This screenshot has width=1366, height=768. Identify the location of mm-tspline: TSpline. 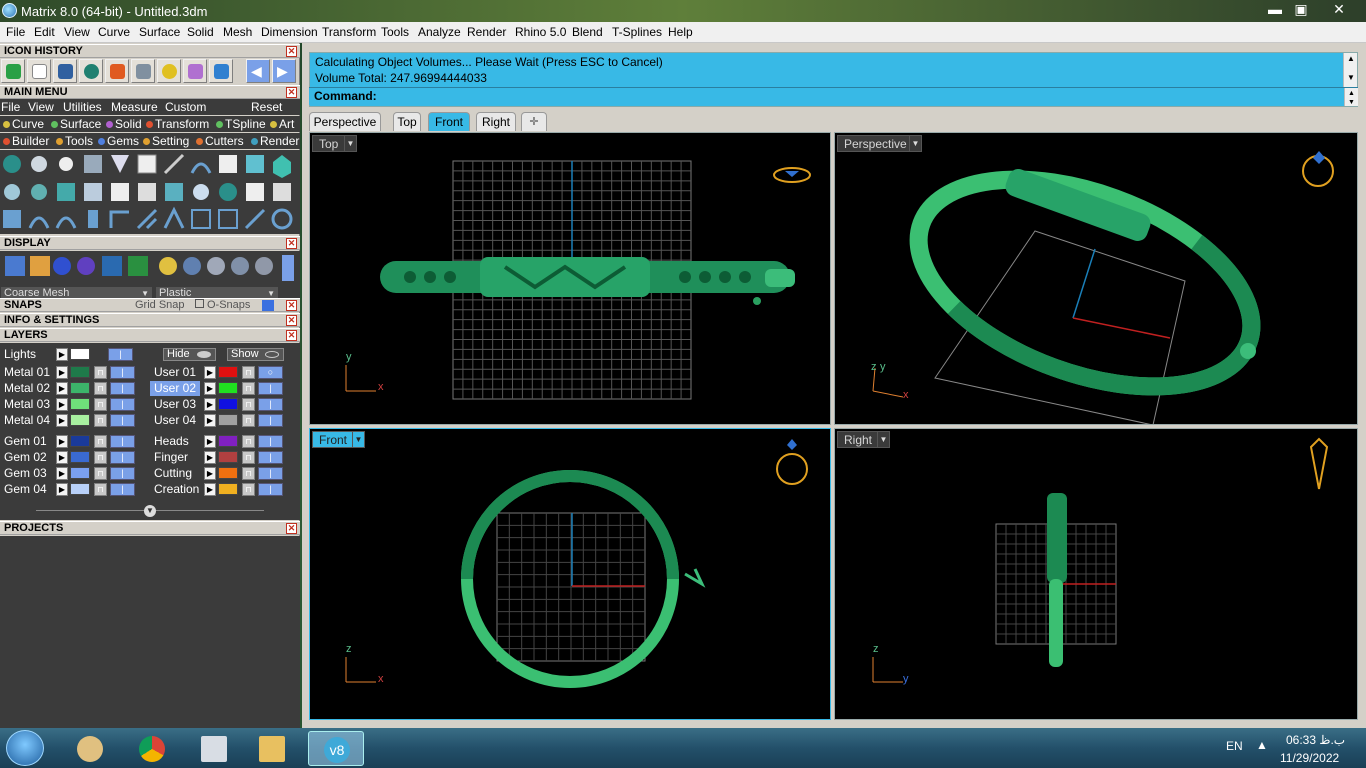
(241, 124).